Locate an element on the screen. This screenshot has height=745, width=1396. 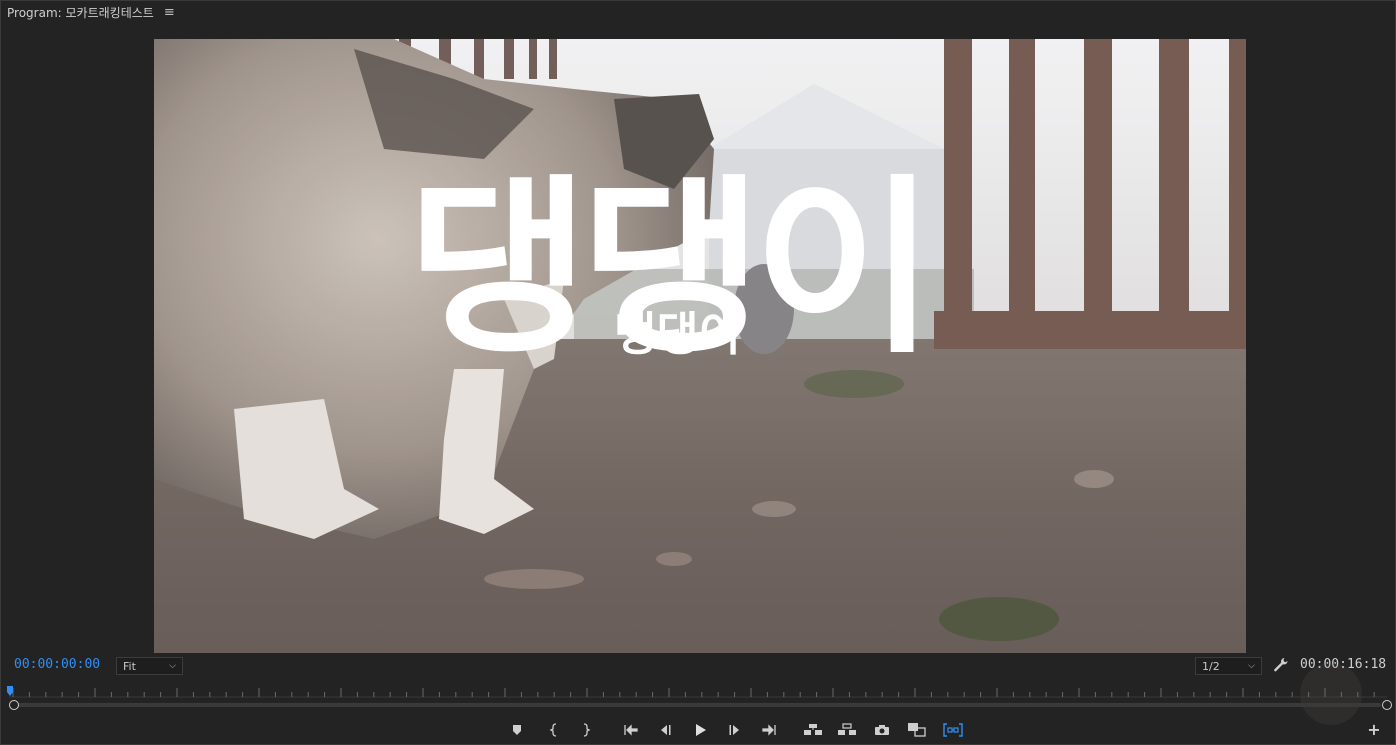
mark-out-button is located at coordinates (586, 730).